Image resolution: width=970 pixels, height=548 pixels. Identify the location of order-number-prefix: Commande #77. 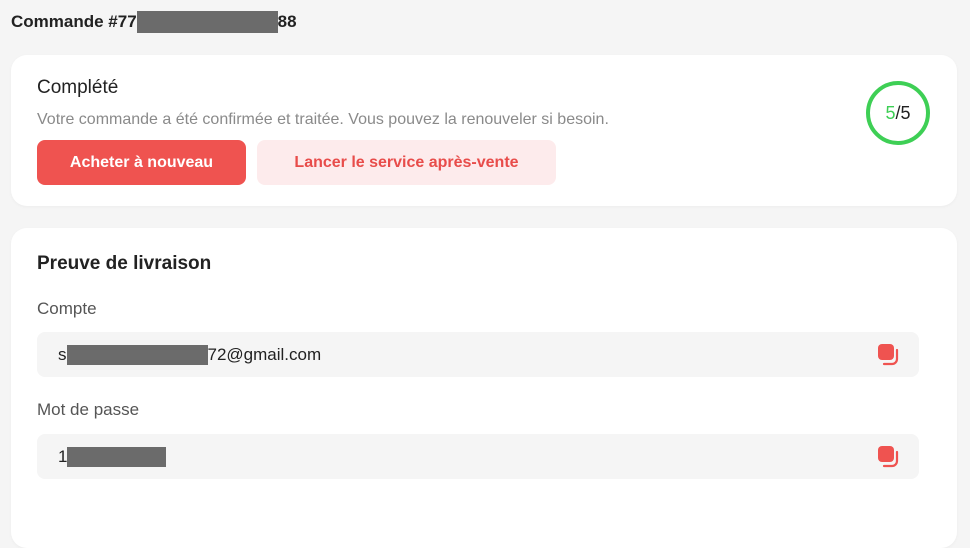
(74, 21).